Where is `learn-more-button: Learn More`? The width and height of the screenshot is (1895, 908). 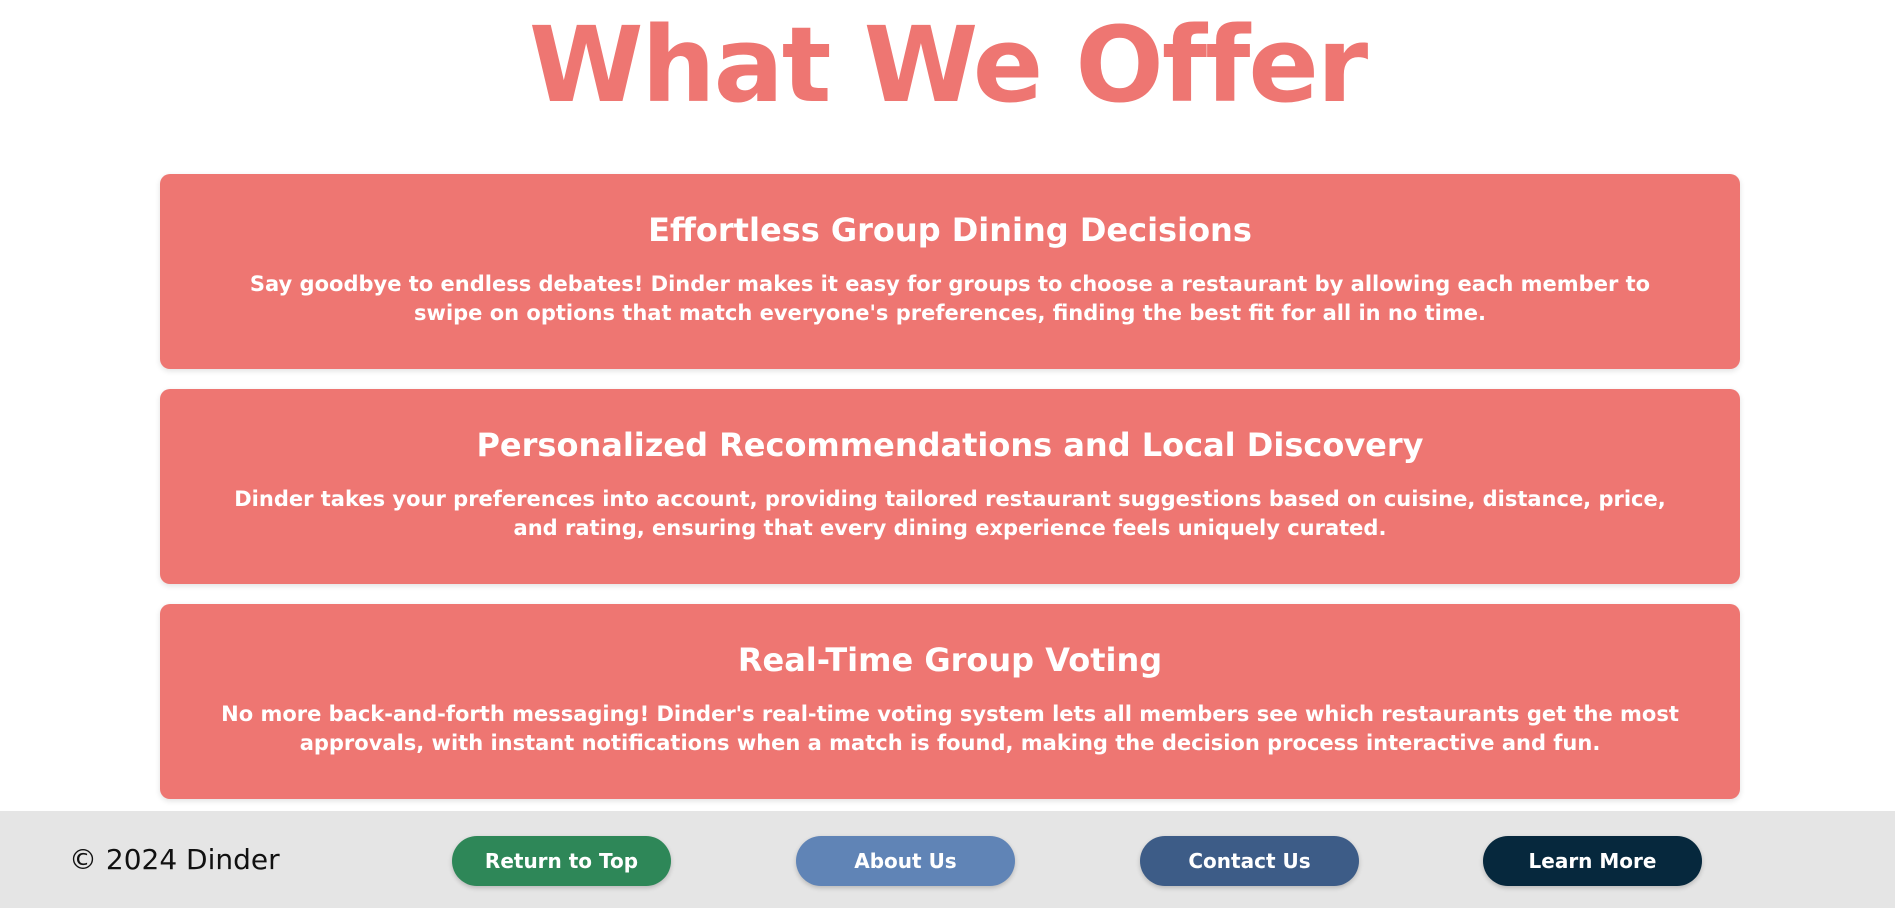
learn-more-button: Learn More is located at coordinates (1592, 861).